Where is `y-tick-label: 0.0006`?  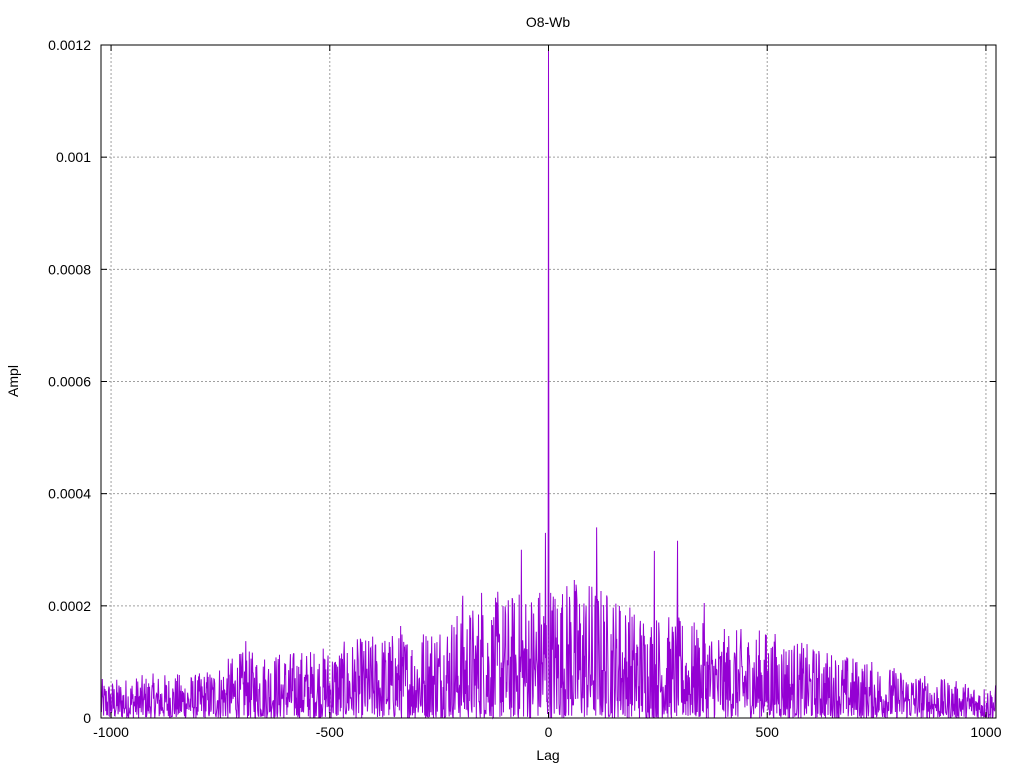 y-tick-label: 0.0006 is located at coordinates (69, 382).